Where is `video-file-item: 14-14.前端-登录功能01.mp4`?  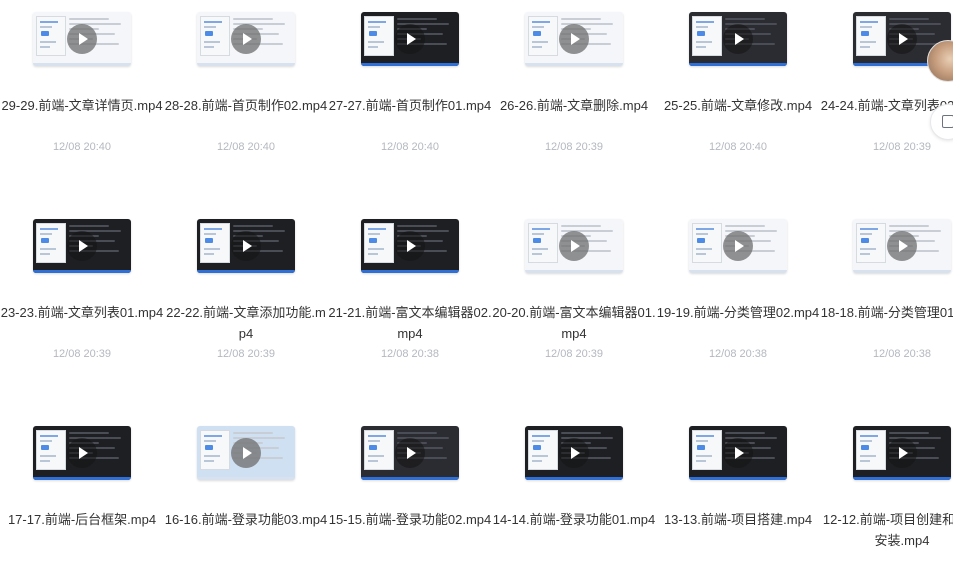
video-file-item: 14-14.前端-登录功能01.mp4 is located at coordinates (574, 501).